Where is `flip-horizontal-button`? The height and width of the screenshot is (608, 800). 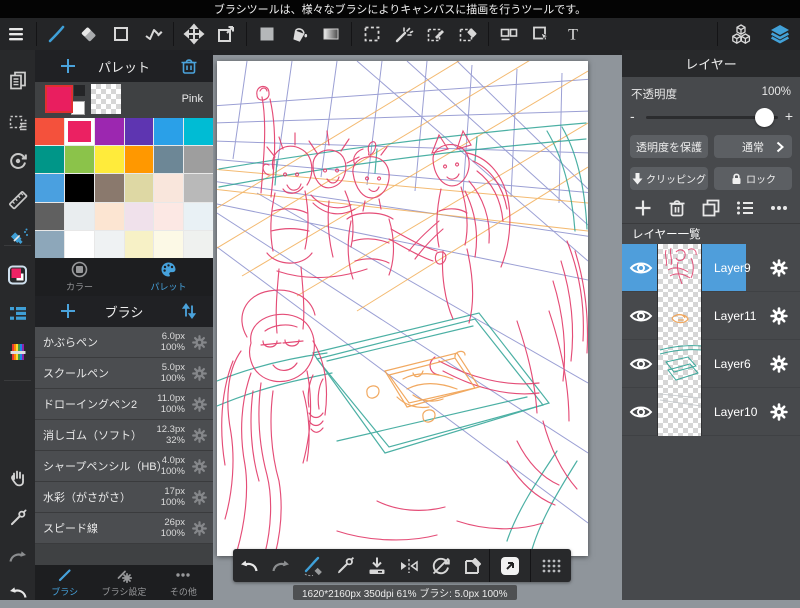 flip-horizontal-button is located at coordinates (409, 565).